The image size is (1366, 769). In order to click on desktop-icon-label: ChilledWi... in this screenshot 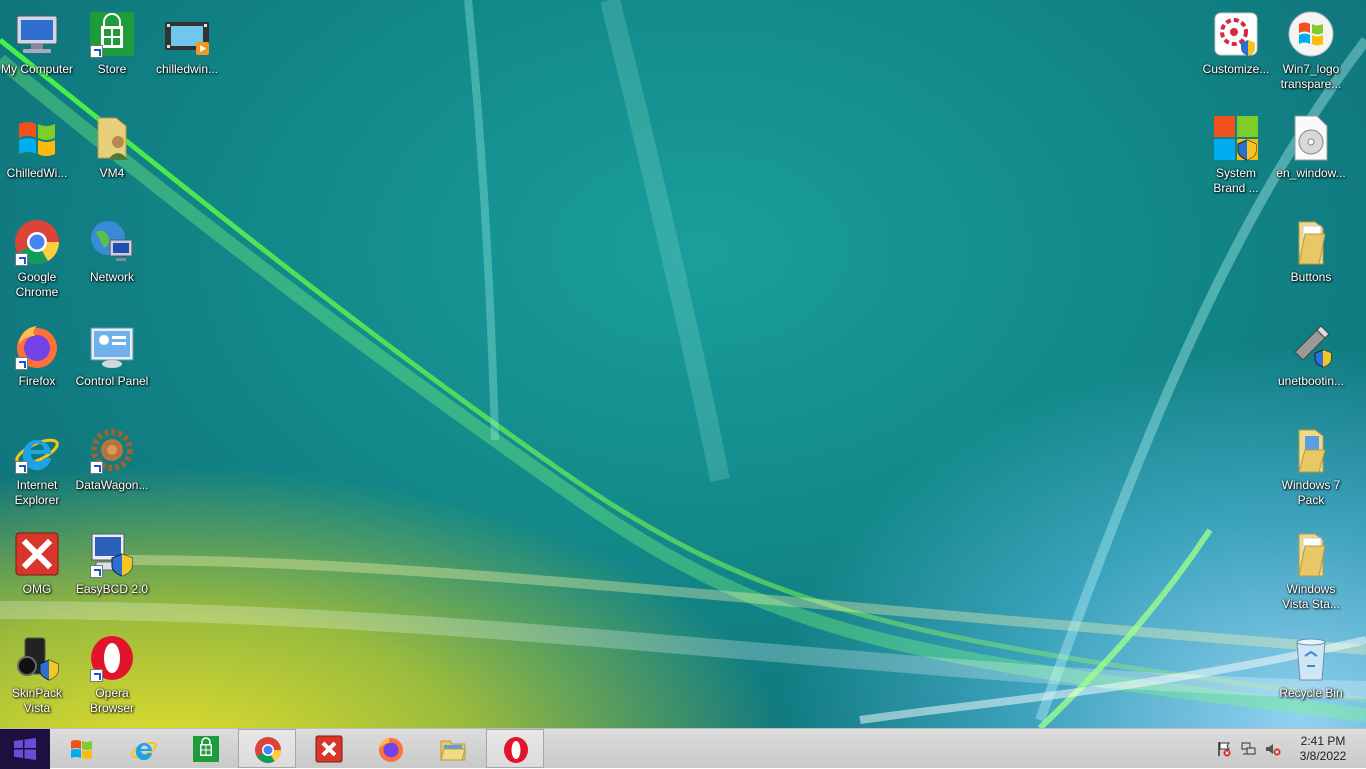, I will do `click(37, 173)`.